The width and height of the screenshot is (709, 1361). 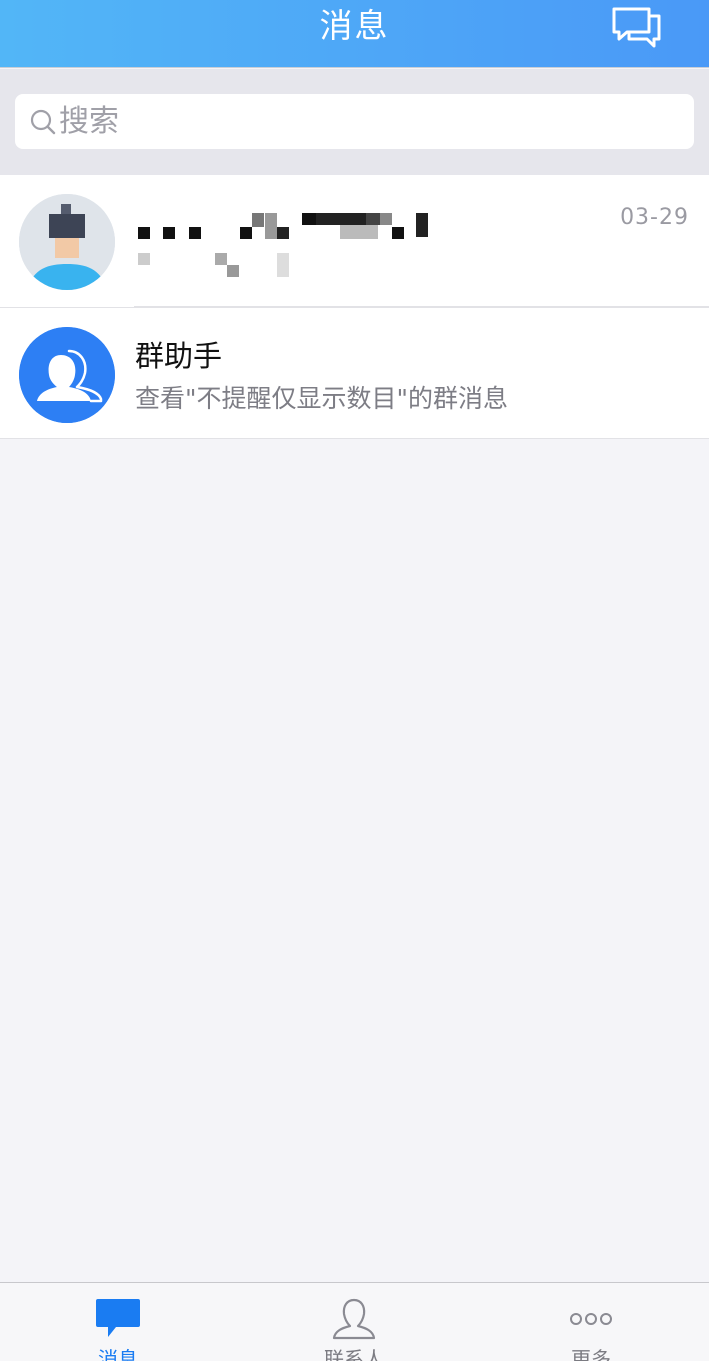 I want to click on search-input, so click(x=359, y=121).